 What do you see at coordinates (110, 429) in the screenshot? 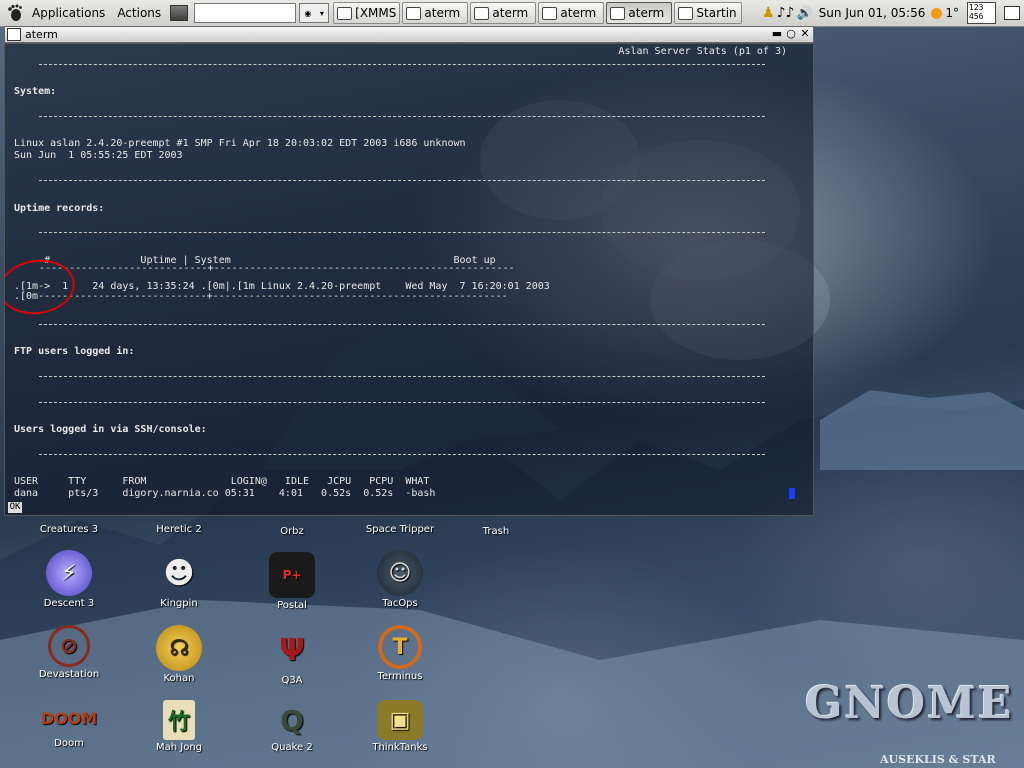
I see `ssh-heading: Users logged in via SSH/console:` at bounding box center [110, 429].